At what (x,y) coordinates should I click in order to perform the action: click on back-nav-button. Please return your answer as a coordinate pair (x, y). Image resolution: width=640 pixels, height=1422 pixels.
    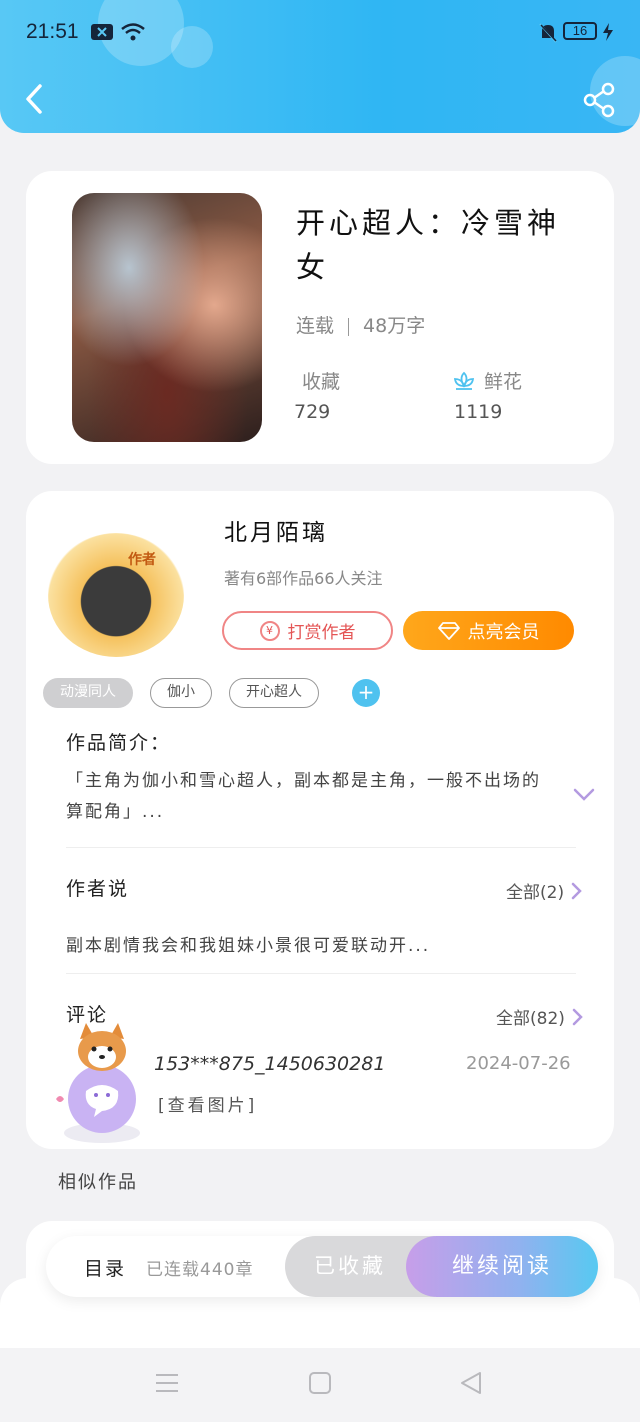
    Looking at the image, I should click on (471, 1385).